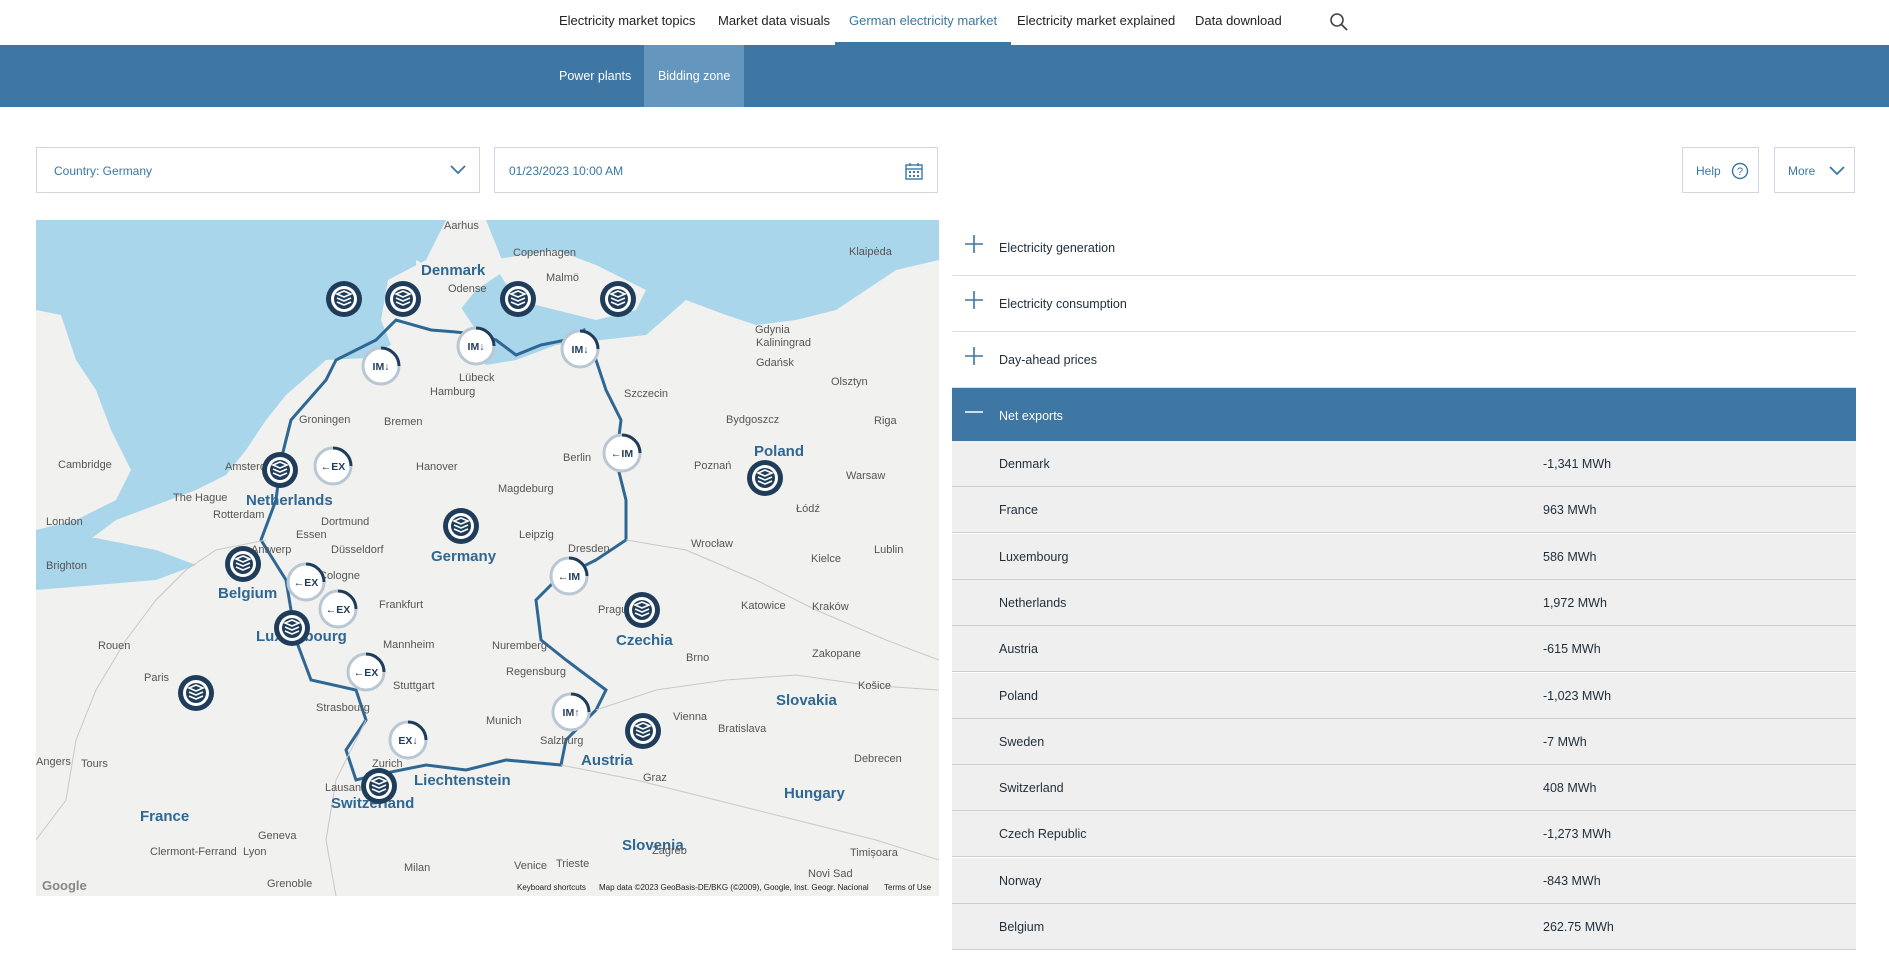 The image size is (1889, 969). Describe the element at coordinates (551, 887) in the screenshot. I see `keyboard-shortcuts-link: Keyboard shortcuts` at that location.